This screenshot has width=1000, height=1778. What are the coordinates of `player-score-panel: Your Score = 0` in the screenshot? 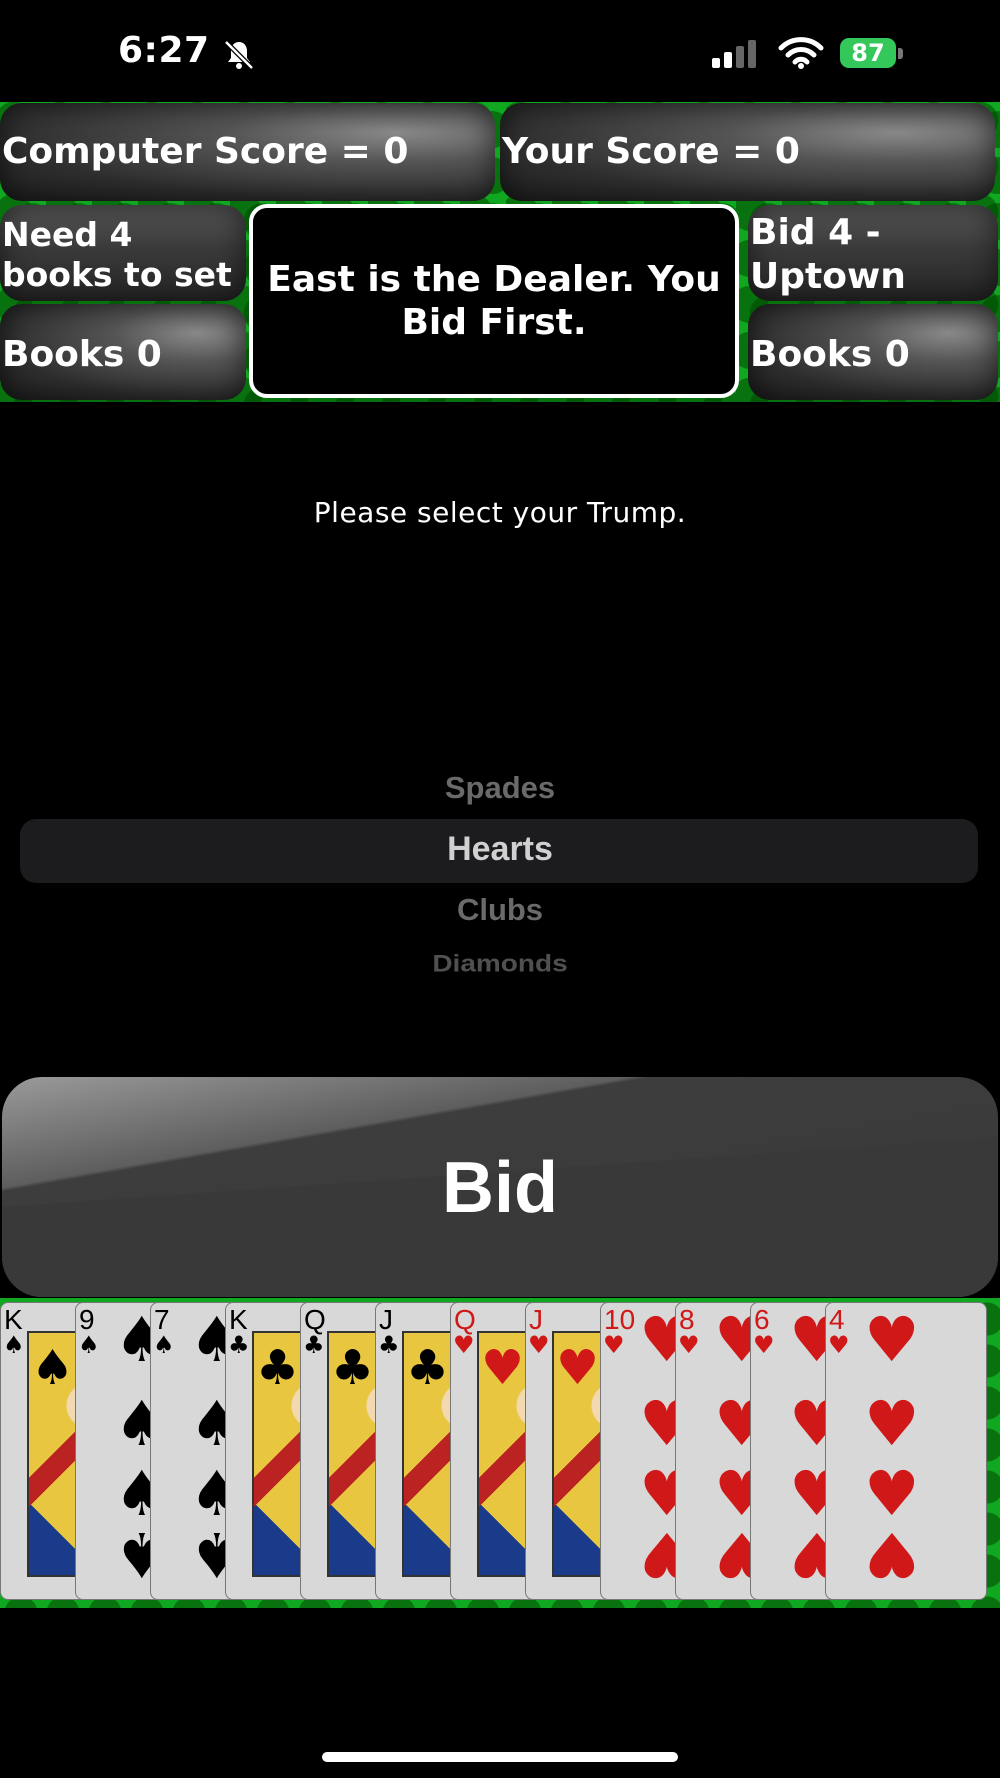 It's located at (747, 152).